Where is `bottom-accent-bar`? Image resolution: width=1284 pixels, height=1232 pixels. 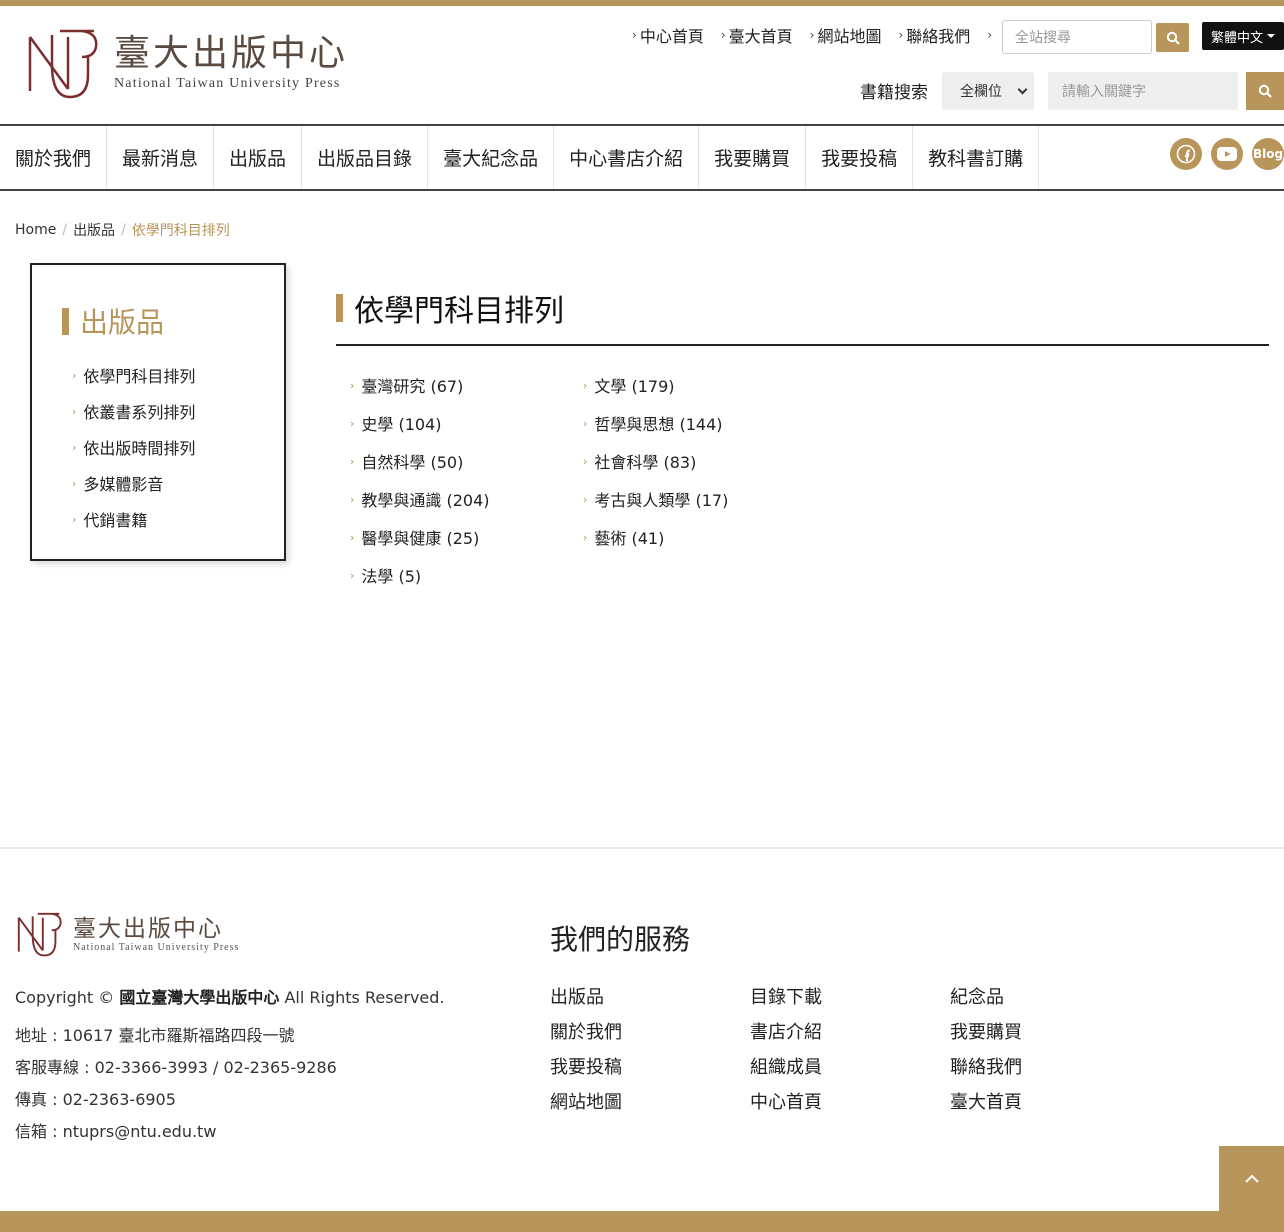
bottom-accent-bar is located at coordinates (642, 1221).